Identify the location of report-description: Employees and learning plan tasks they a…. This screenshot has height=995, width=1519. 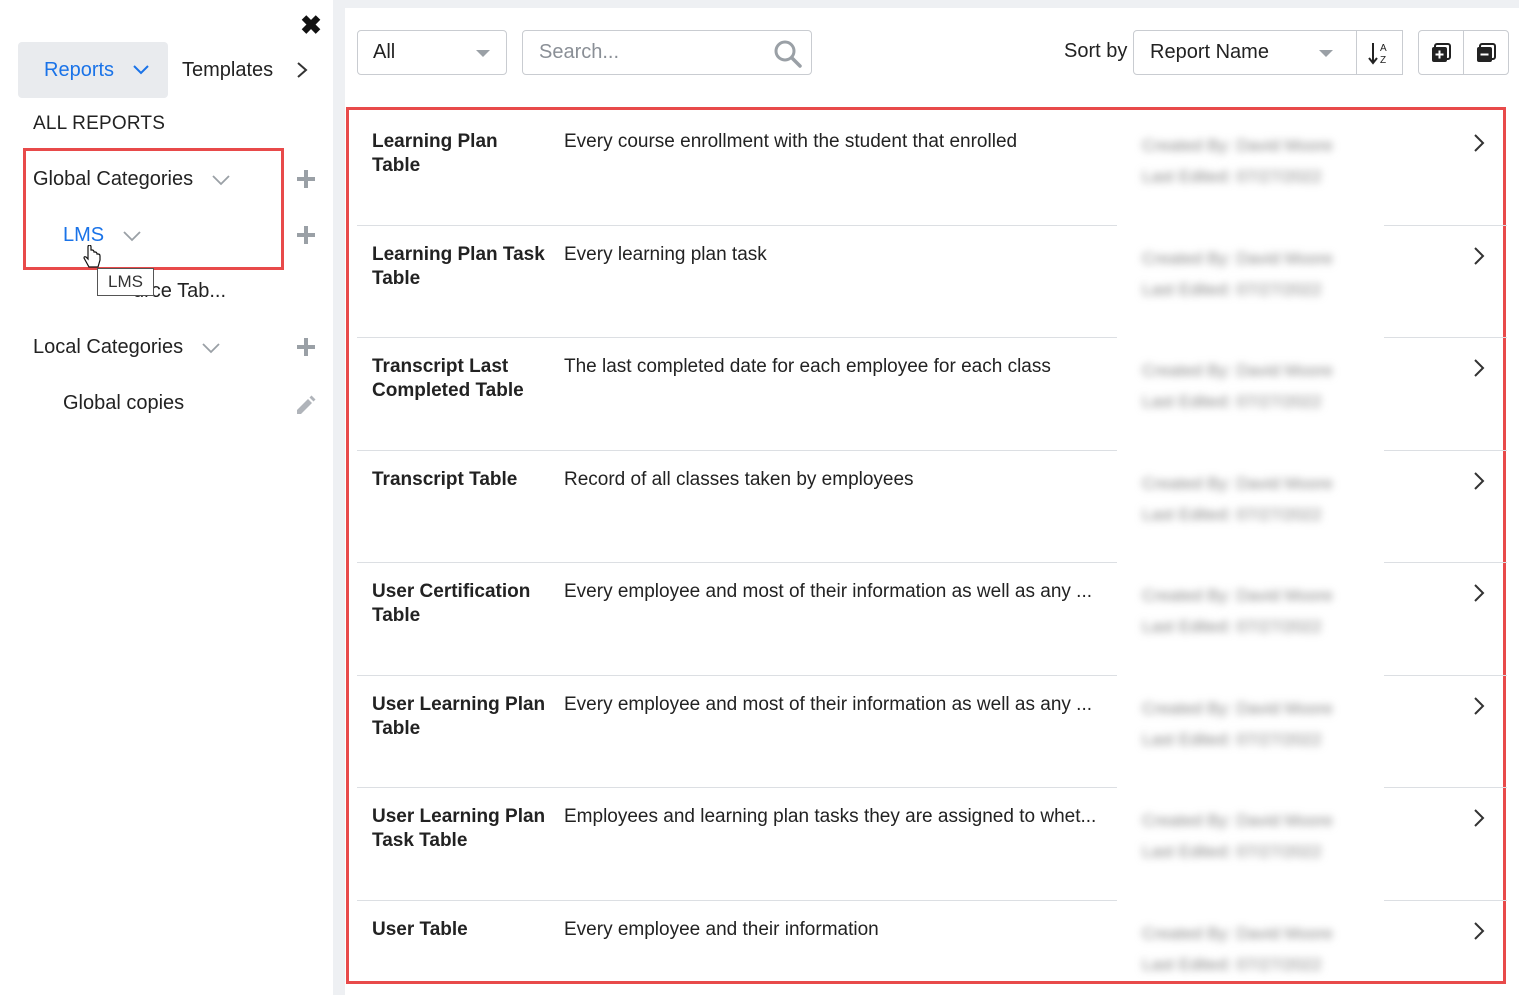
(830, 816).